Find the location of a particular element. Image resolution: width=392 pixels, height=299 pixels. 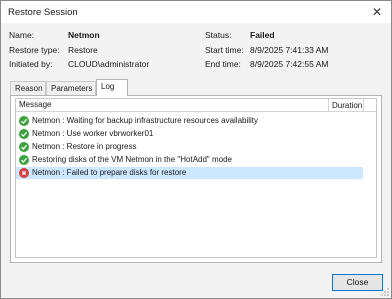

status-value: Failed is located at coordinates (262, 35).